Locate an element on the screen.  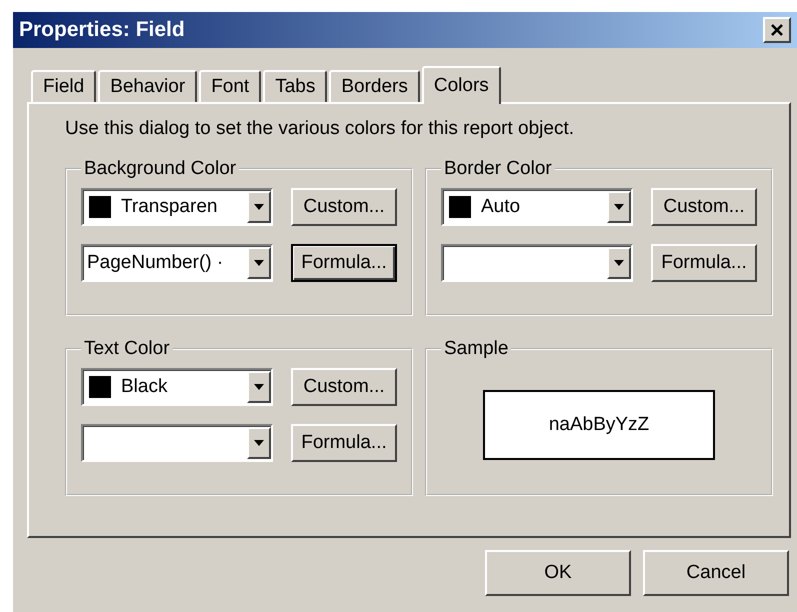
formula-dropdown: PageNumber() · is located at coordinates (177, 263).